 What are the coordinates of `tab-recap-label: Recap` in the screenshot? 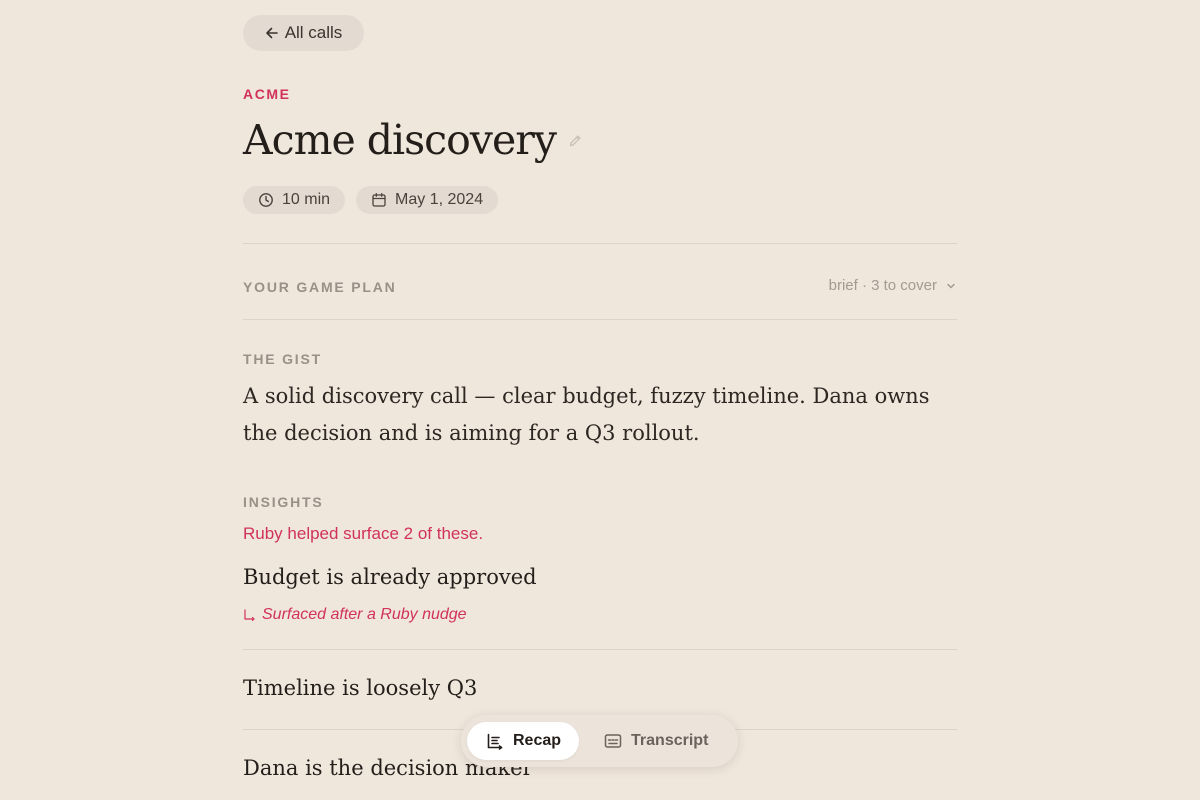 It's located at (537, 740).